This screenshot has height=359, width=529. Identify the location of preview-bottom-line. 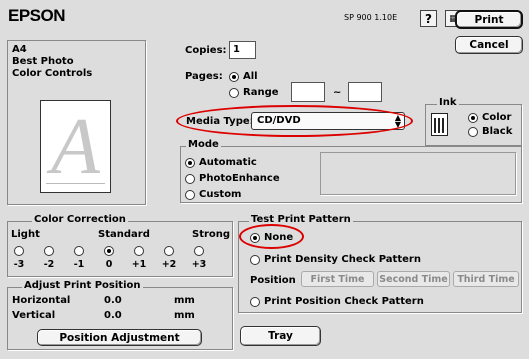
(75, 183).